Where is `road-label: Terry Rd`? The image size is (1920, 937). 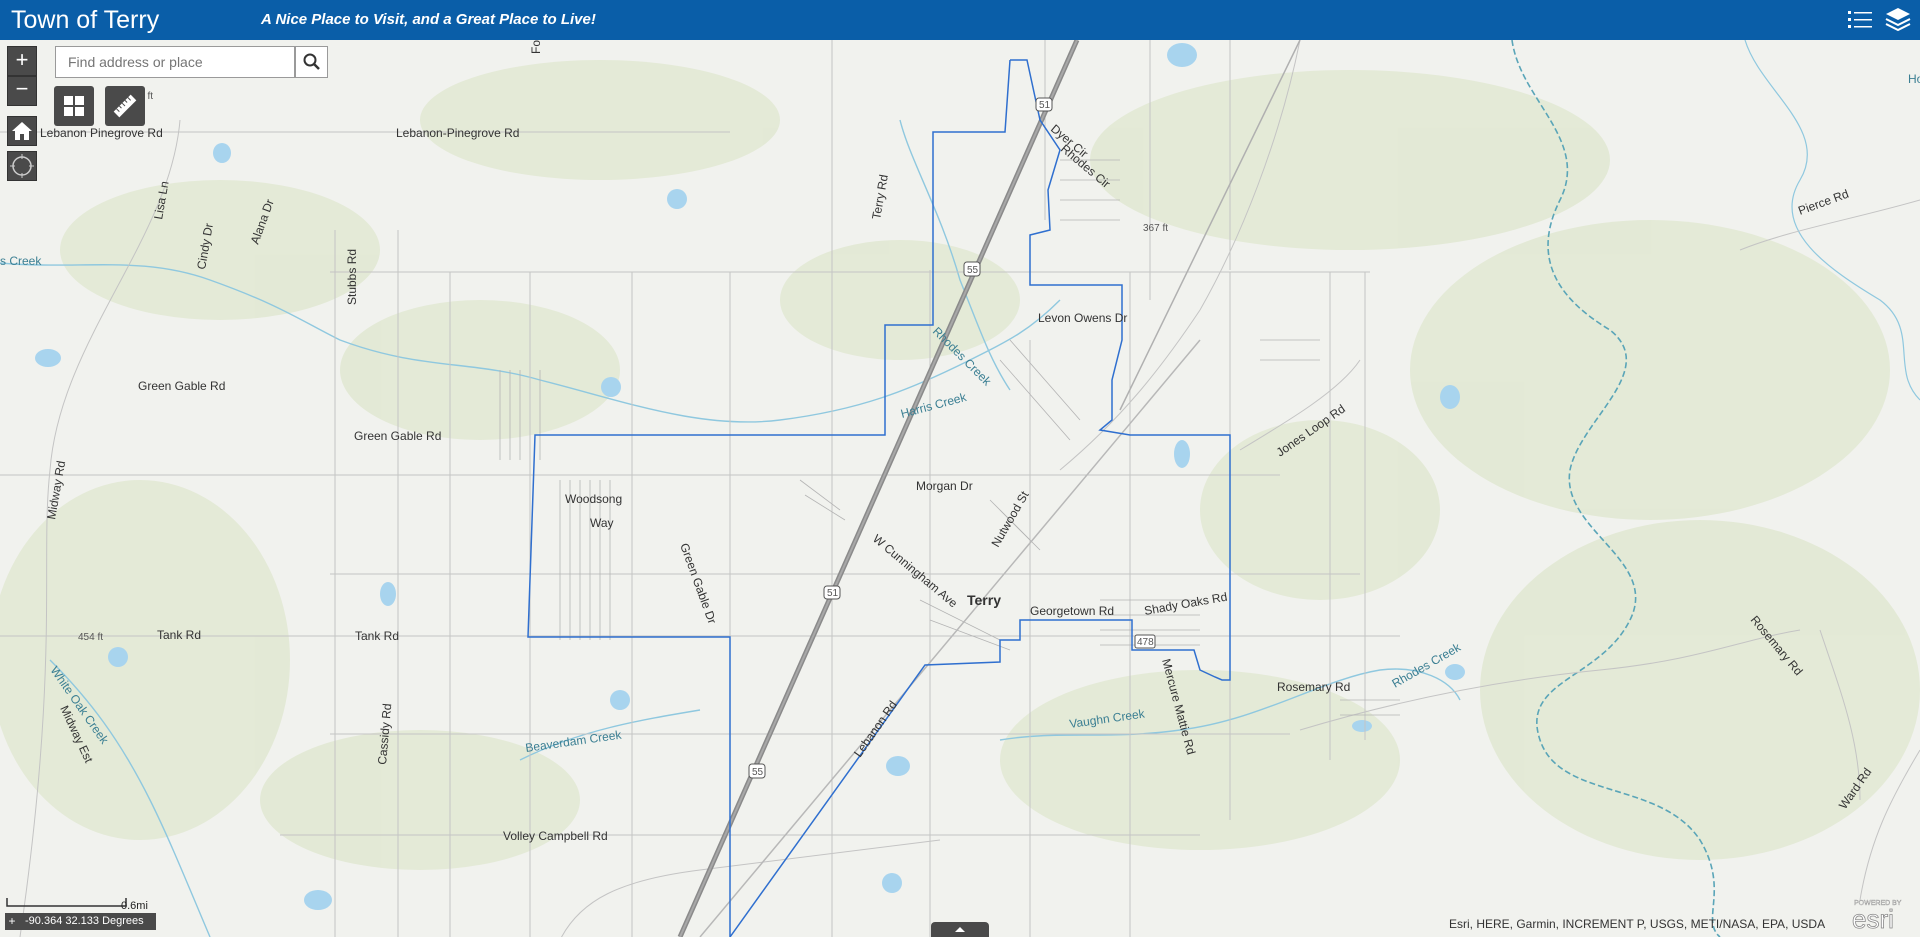
road-label: Terry Rd is located at coordinates (880, 196).